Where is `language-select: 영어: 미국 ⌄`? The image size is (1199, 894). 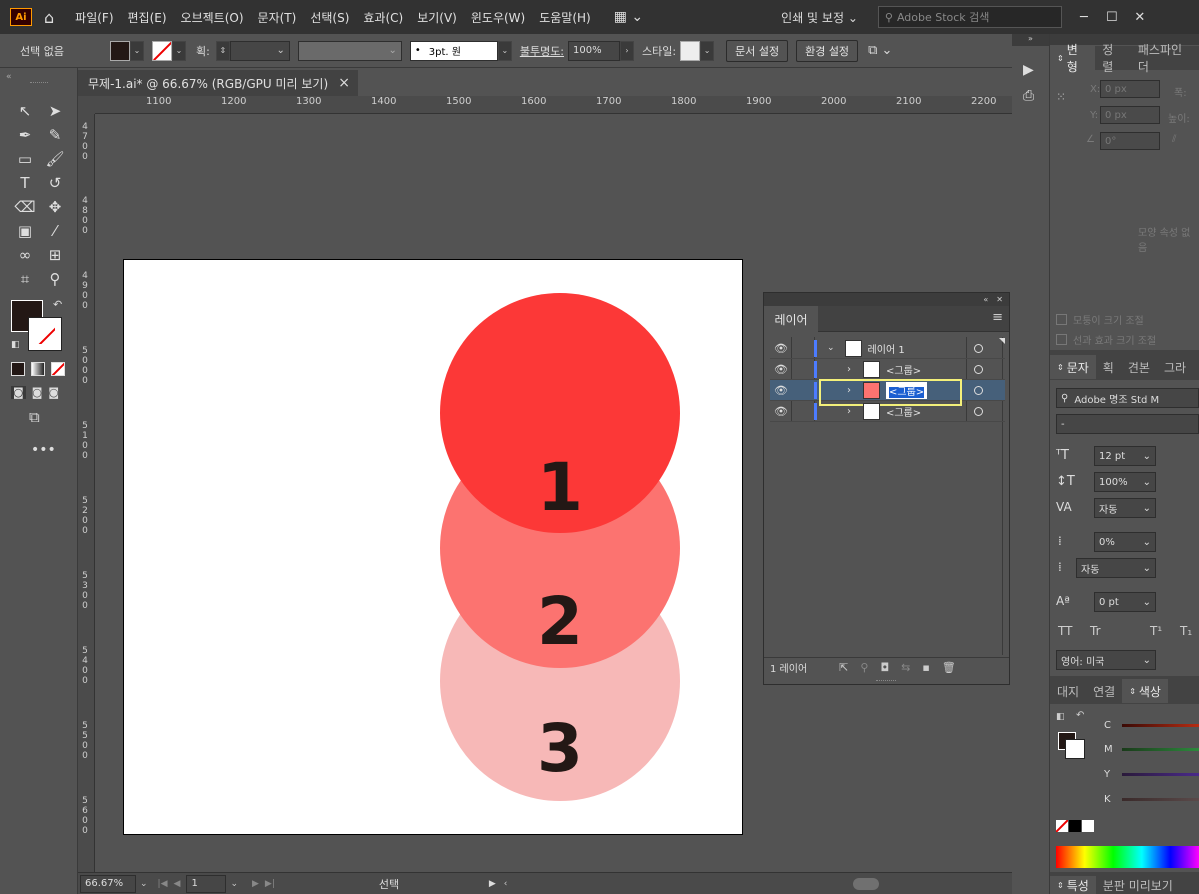
language-select: 영어: 미국 ⌄ is located at coordinates (1106, 660).